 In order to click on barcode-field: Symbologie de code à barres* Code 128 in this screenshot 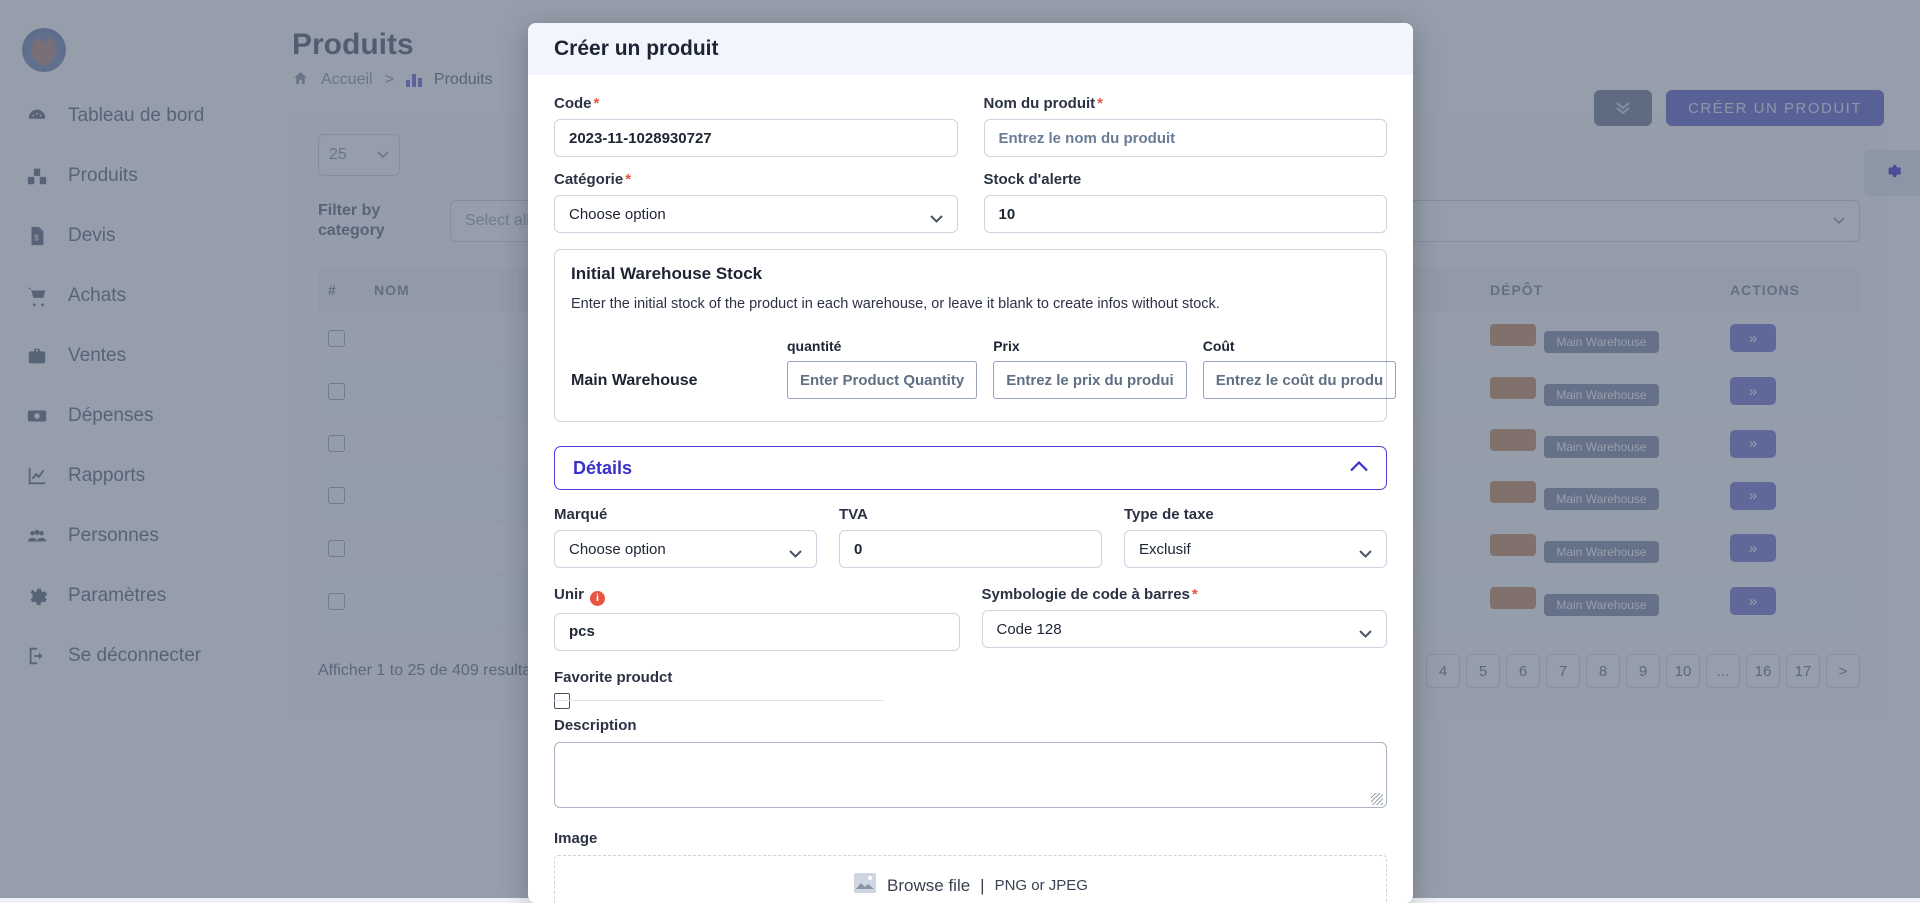, I will do `click(1185, 618)`.